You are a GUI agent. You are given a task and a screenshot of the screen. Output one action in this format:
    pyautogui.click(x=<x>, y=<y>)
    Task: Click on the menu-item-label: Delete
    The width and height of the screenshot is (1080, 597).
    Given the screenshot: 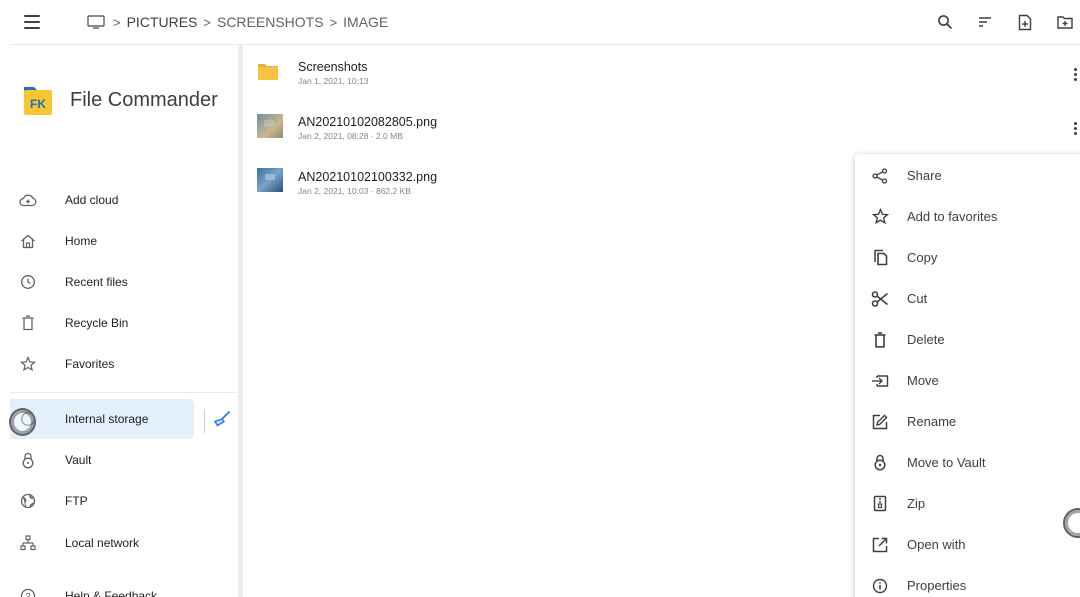 What is the action you would take?
    pyautogui.click(x=926, y=339)
    